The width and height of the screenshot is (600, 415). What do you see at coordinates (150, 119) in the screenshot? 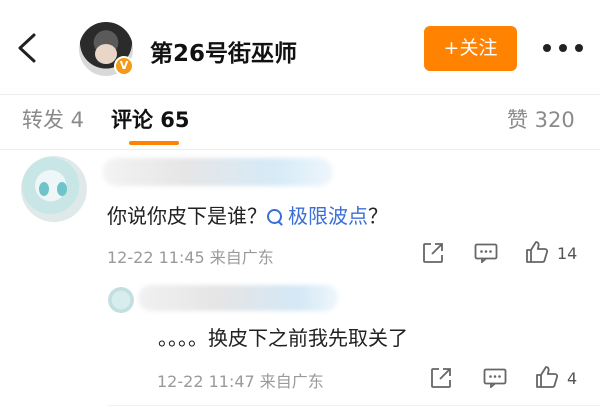
I see `tab-comments: 评论 65` at bounding box center [150, 119].